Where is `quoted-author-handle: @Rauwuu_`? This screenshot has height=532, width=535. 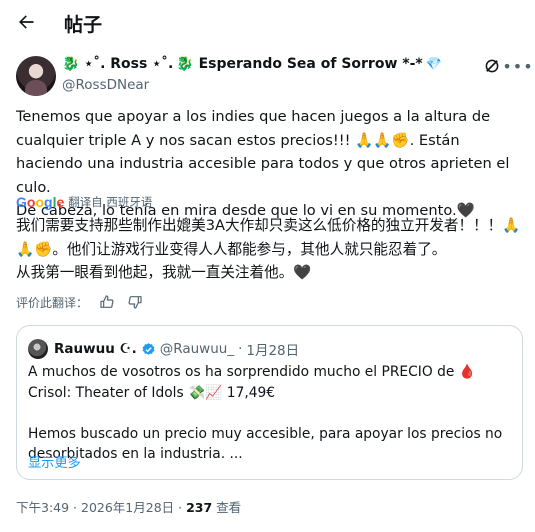
quoted-author-handle: @Rauwuu_ is located at coordinates (197, 349).